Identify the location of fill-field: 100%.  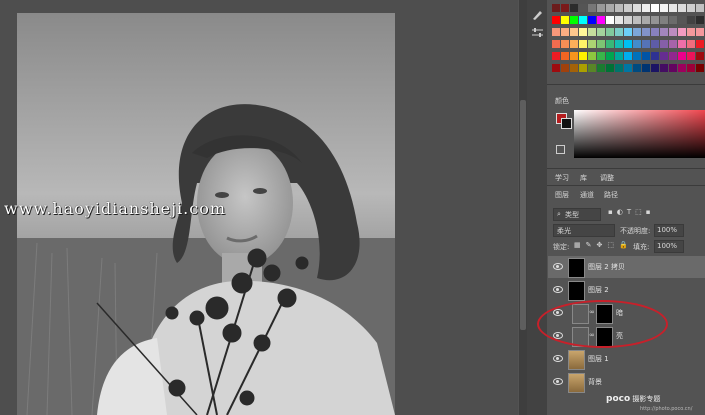
(669, 246).